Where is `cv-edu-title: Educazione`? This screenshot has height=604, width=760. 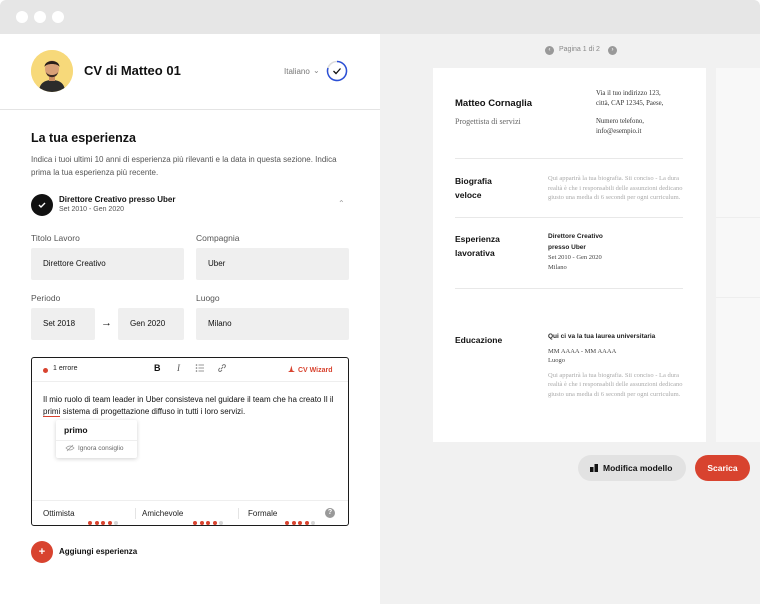 cv-edu-title: Educazione is located at coordinates (479, 340).